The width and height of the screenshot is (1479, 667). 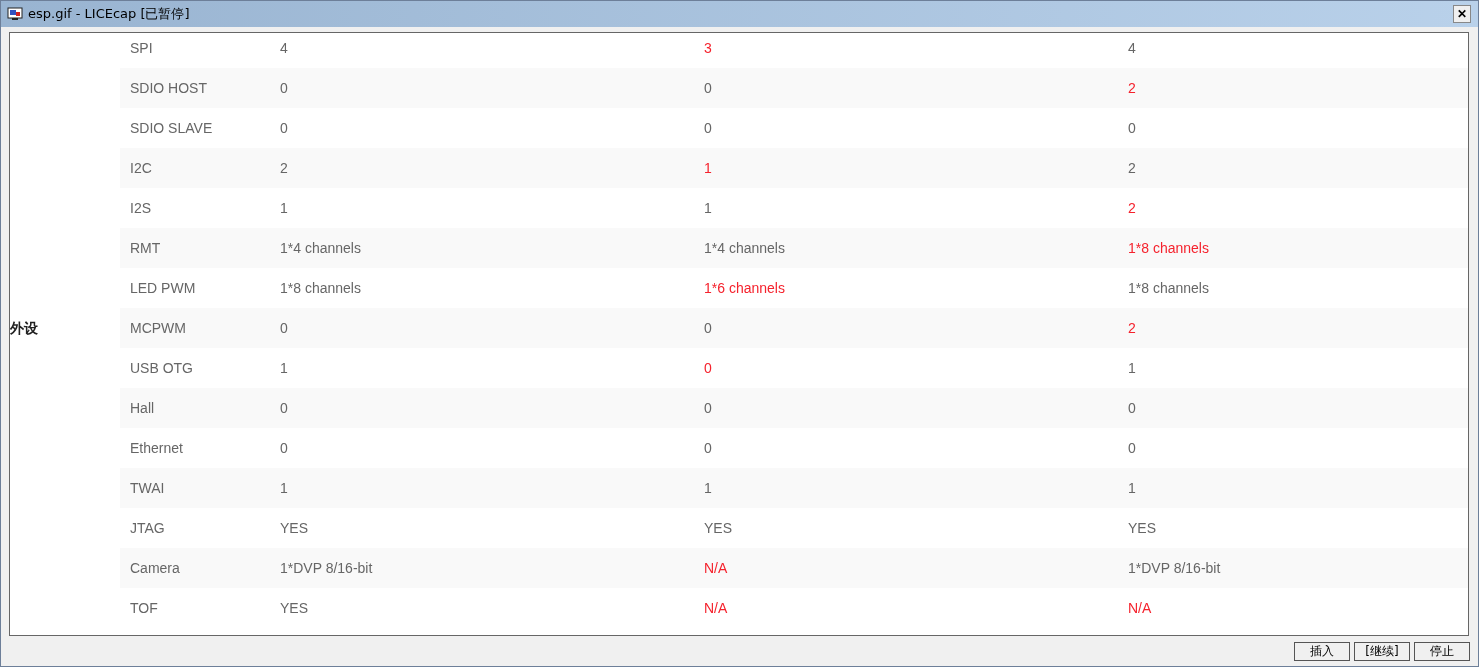 What do you see at coordinates (1322, 651) in the screenshot?
I see `toolbar-button: 插入` at bounding box center [1322, 651].